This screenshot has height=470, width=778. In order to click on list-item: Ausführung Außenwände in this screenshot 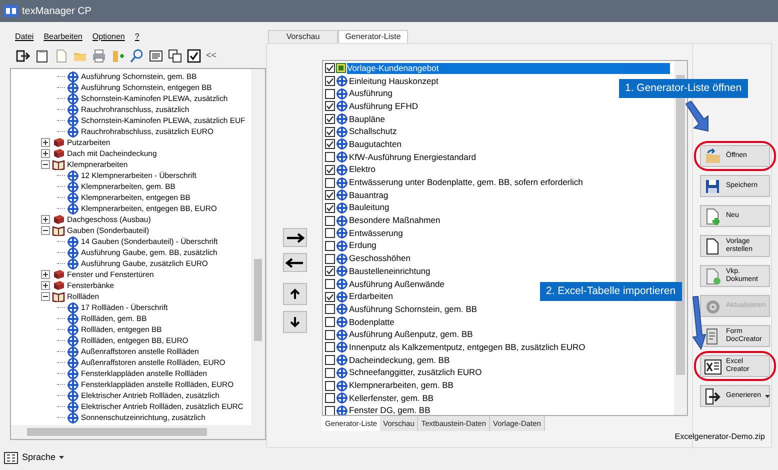, I will do `click(396, 284)`.